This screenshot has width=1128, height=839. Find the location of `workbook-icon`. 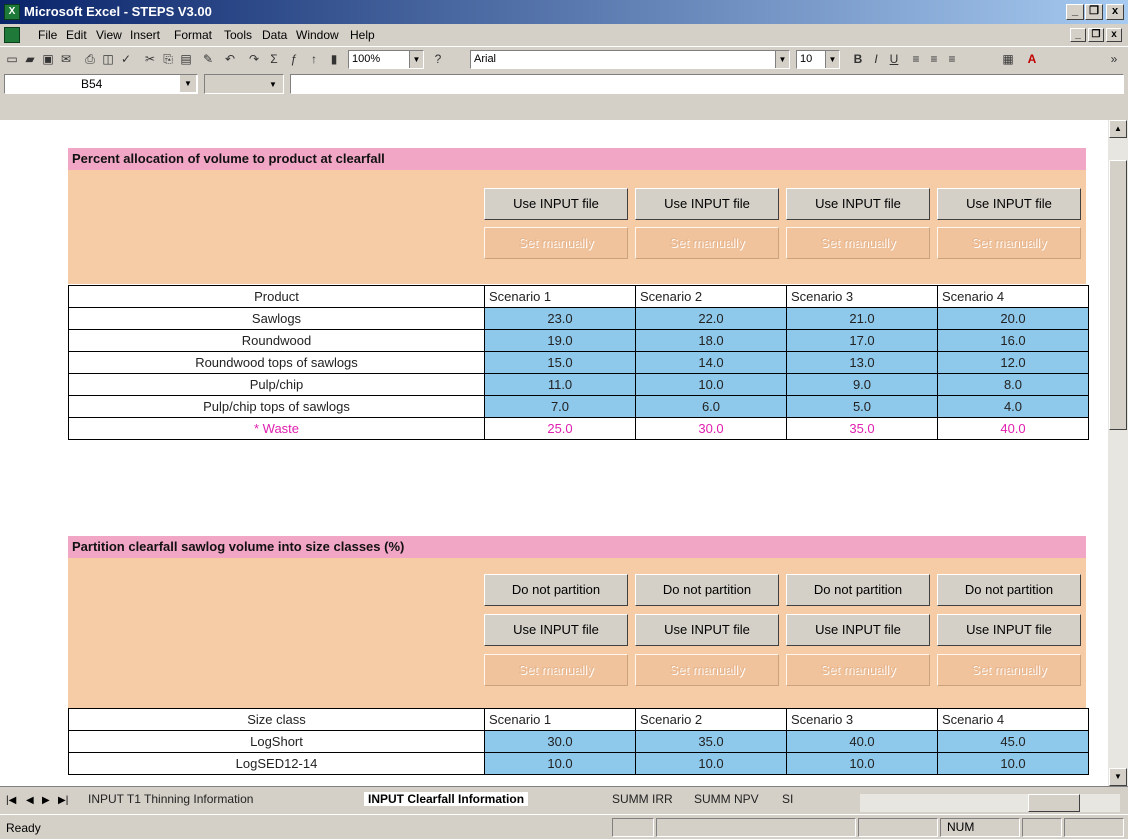

workbook-icon is located at coordinates (12, 35).